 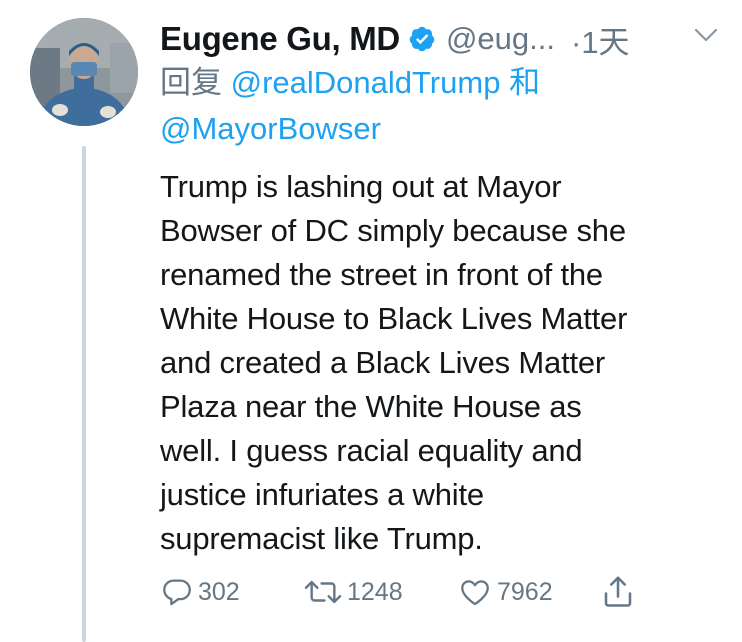 What do you see at coordinates (422, 39) in the screenshot?
I see `verified-badge-icon` at bounding box center [422, 39].